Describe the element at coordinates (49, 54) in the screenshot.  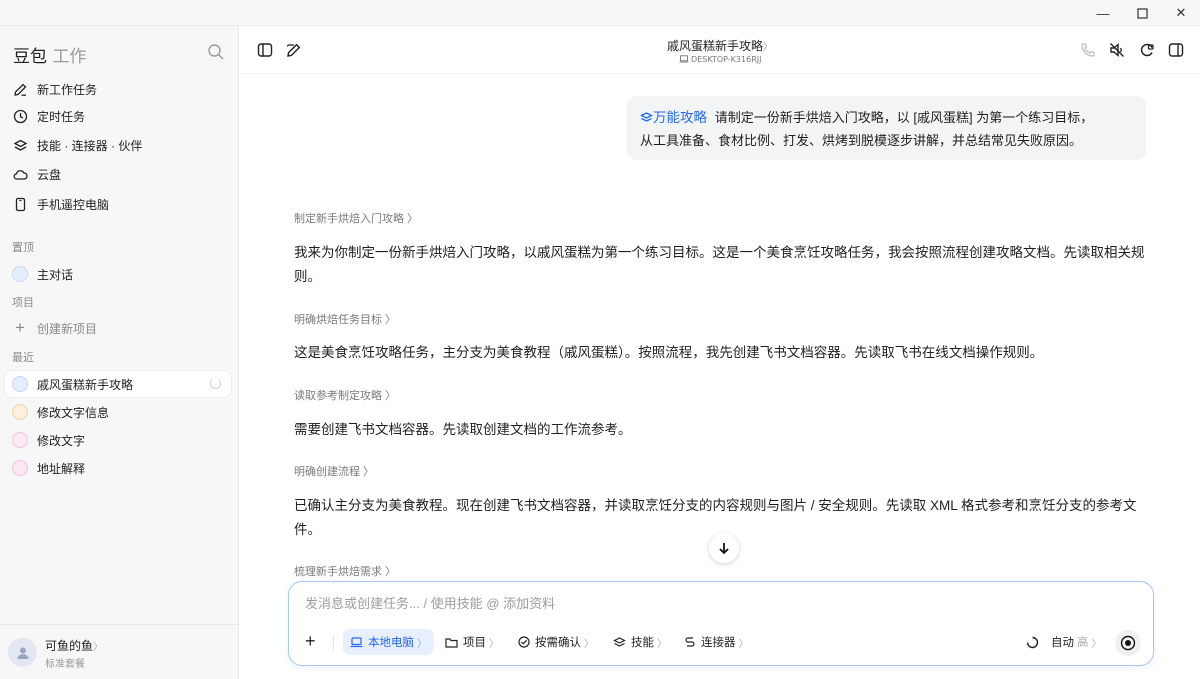
I see `app-brand: 豆包 工作` at that location.